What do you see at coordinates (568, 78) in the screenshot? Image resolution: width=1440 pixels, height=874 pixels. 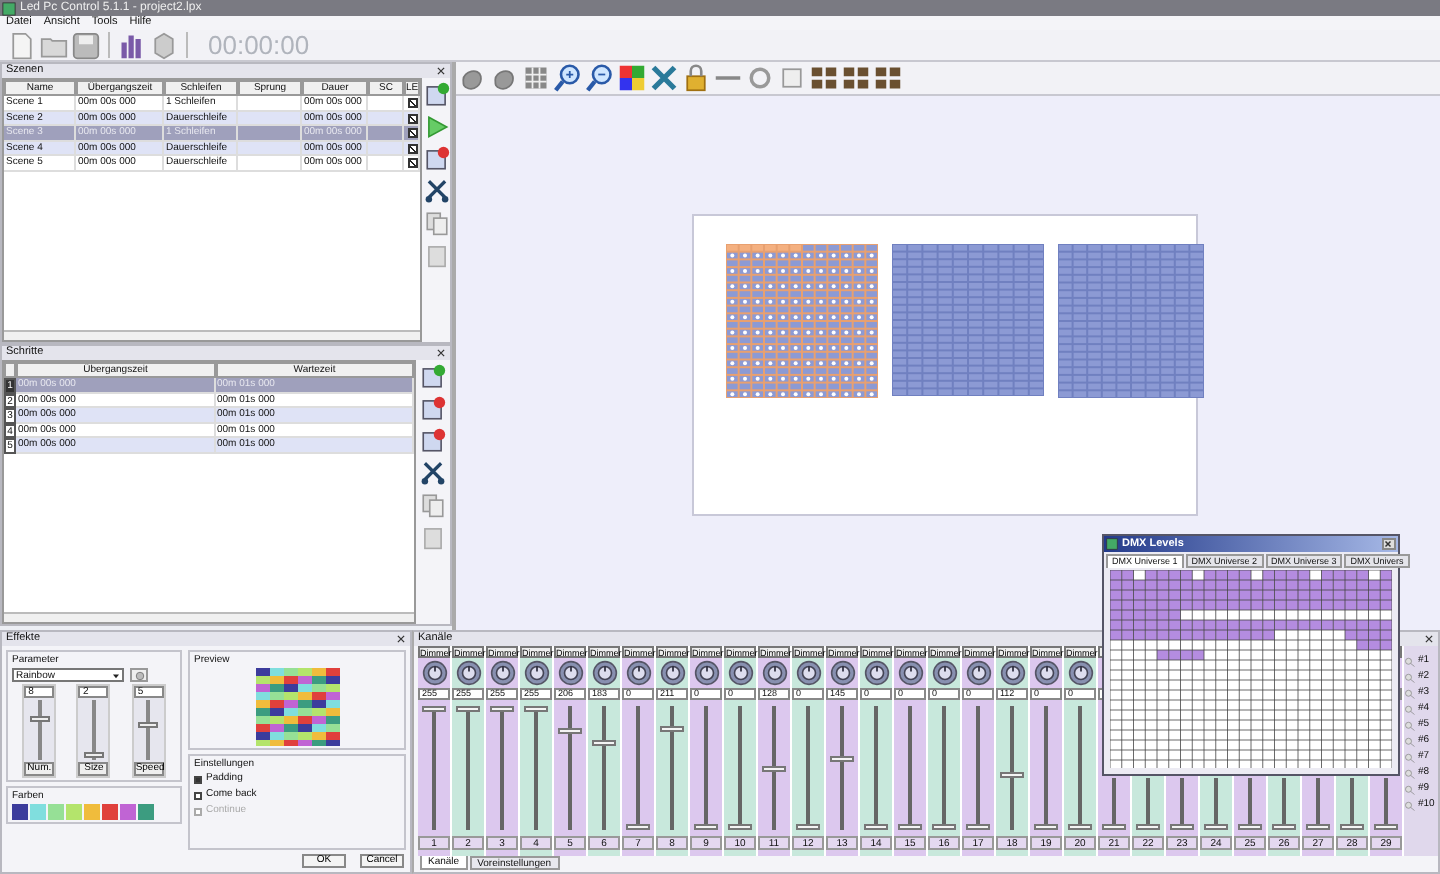 I see `zoom-in-icon` at bounding box center [568, 78].